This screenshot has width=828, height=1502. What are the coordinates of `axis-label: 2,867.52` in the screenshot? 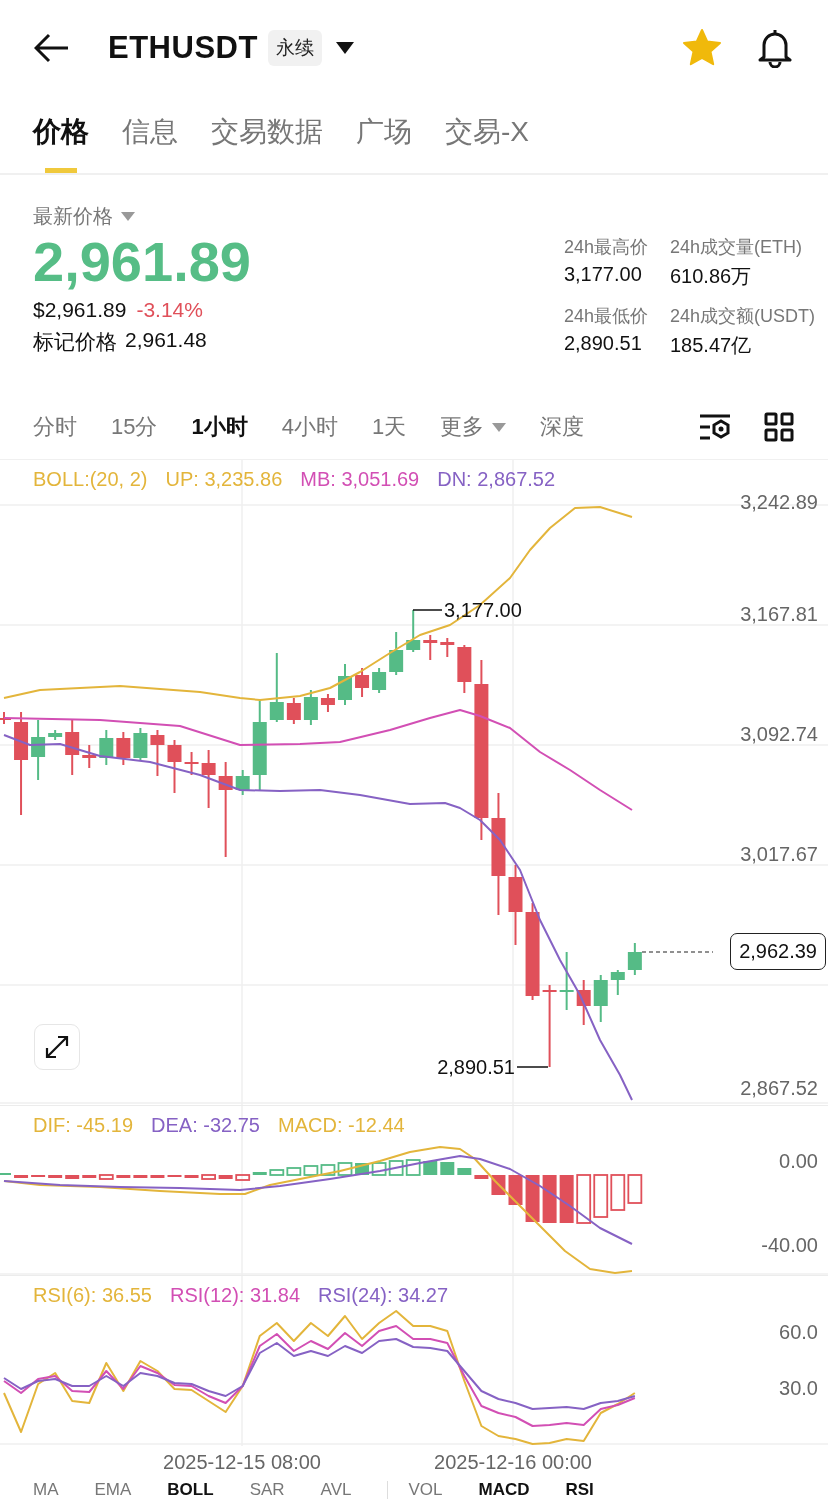 It's located at (779, 1088).